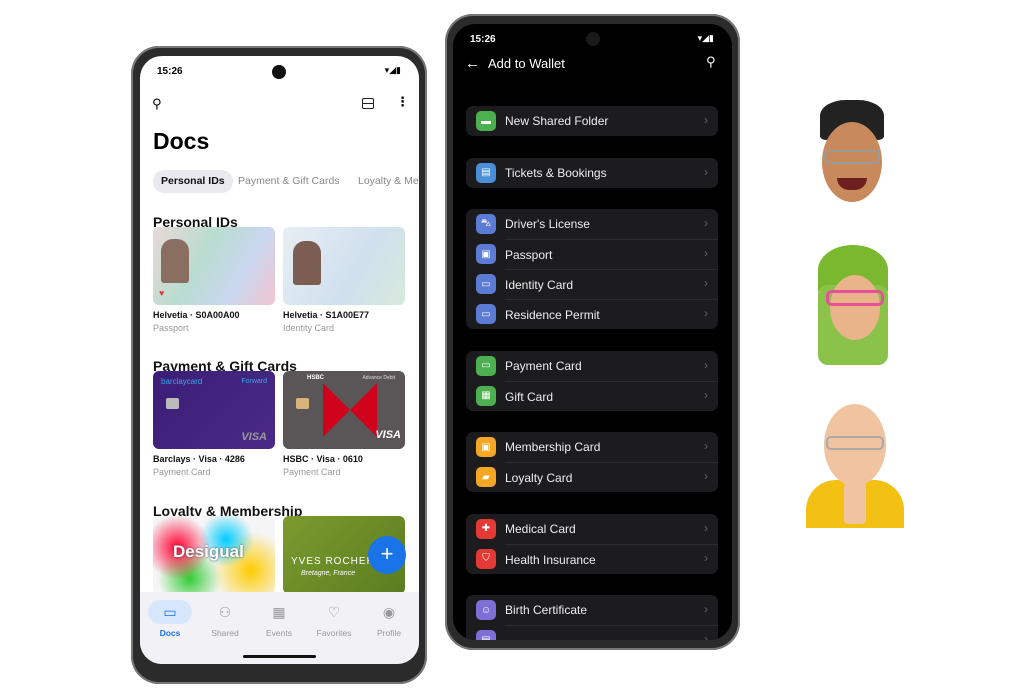 The image size is (1020, 688). What do you see at coordinates (486, 610) in the screenshot?
I see `baby-icon: ☺` at bounding box center [486, 610].